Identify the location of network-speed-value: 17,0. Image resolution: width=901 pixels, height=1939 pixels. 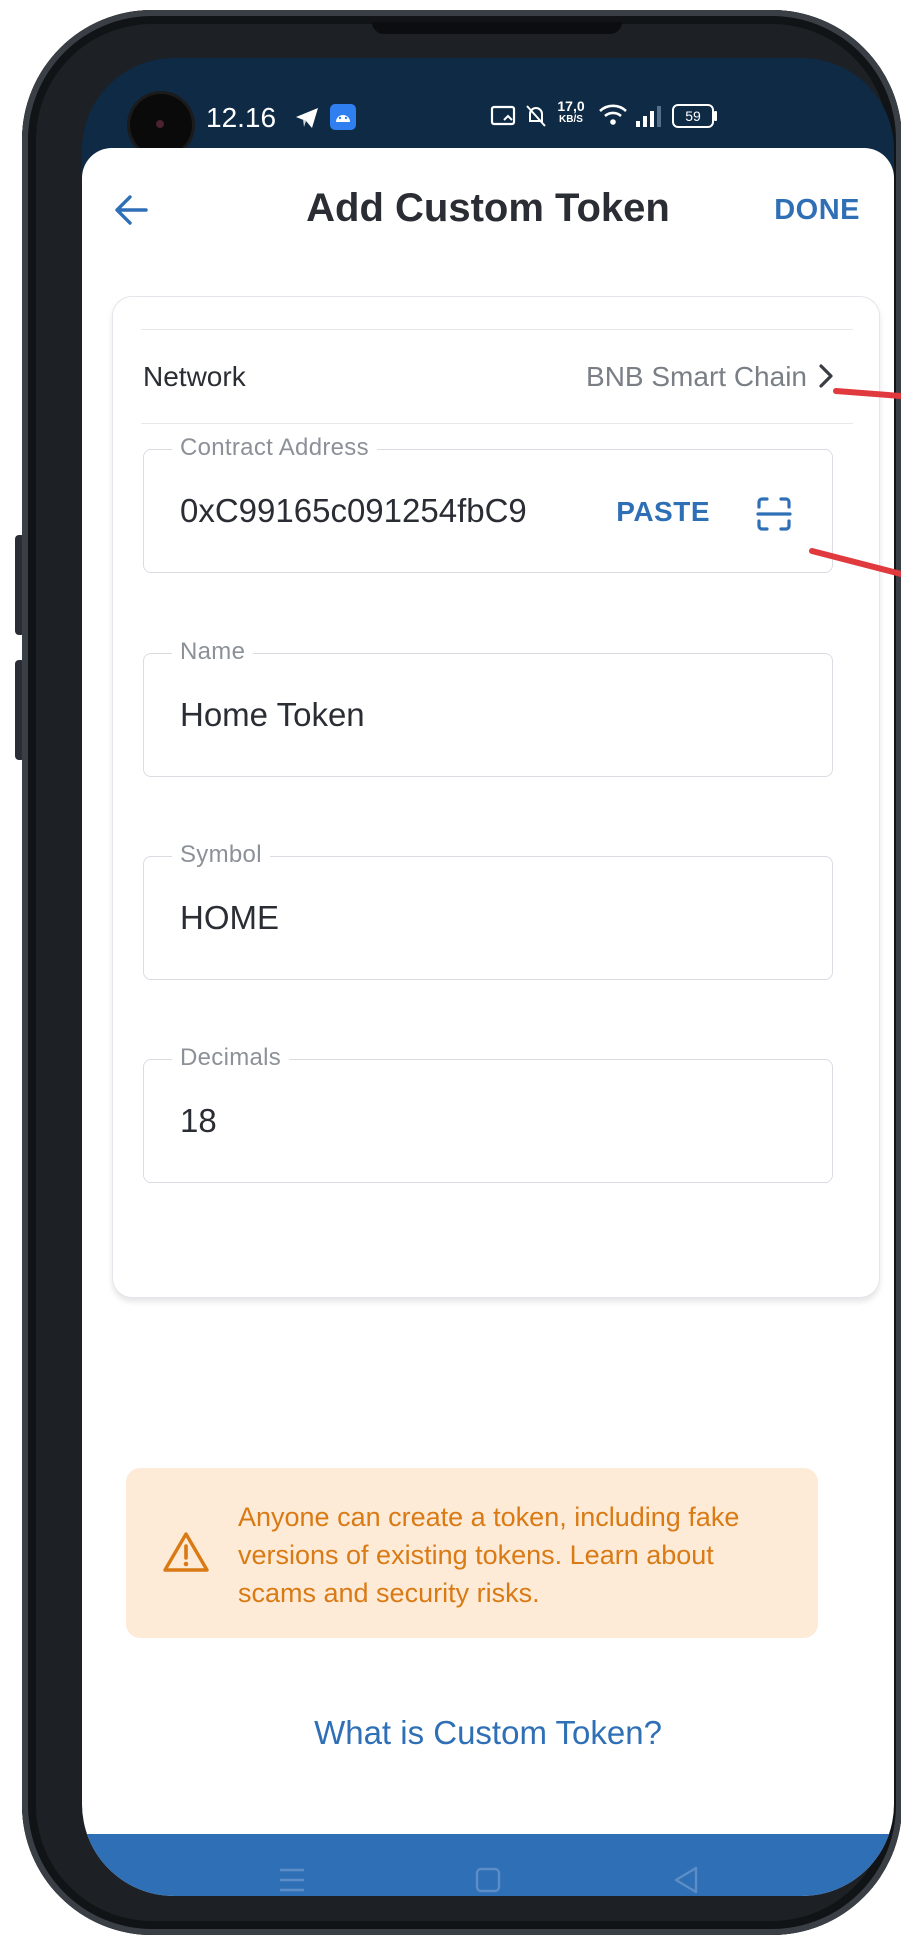
(571, 106).